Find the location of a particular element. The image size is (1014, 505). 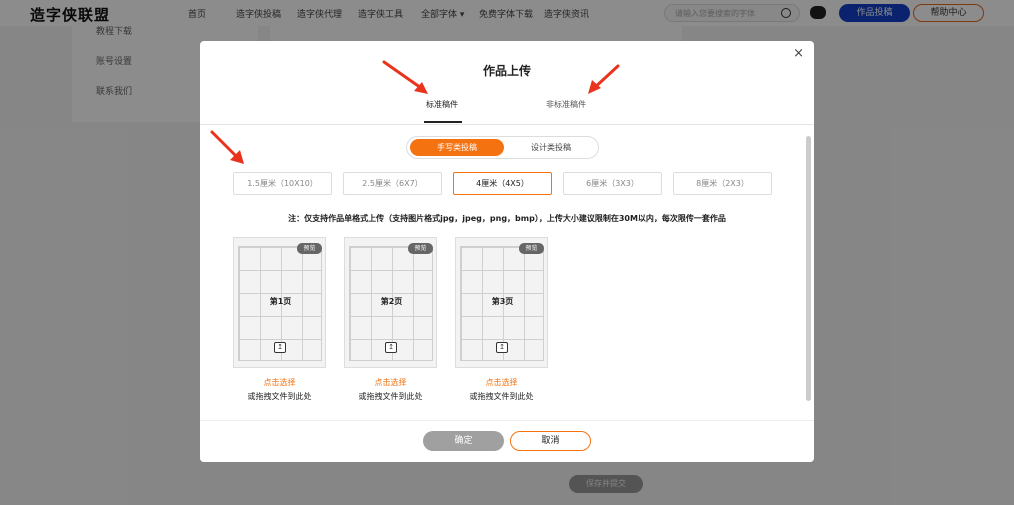

category-segment: 手写类投稿 设计类投稿 is located at coordinates (502, 147).